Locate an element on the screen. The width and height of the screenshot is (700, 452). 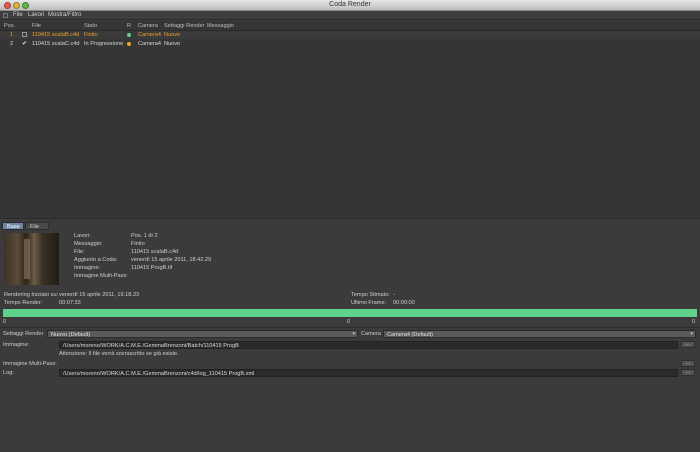
progress-tick-mid: 0 is located at coordinates (349, 322).